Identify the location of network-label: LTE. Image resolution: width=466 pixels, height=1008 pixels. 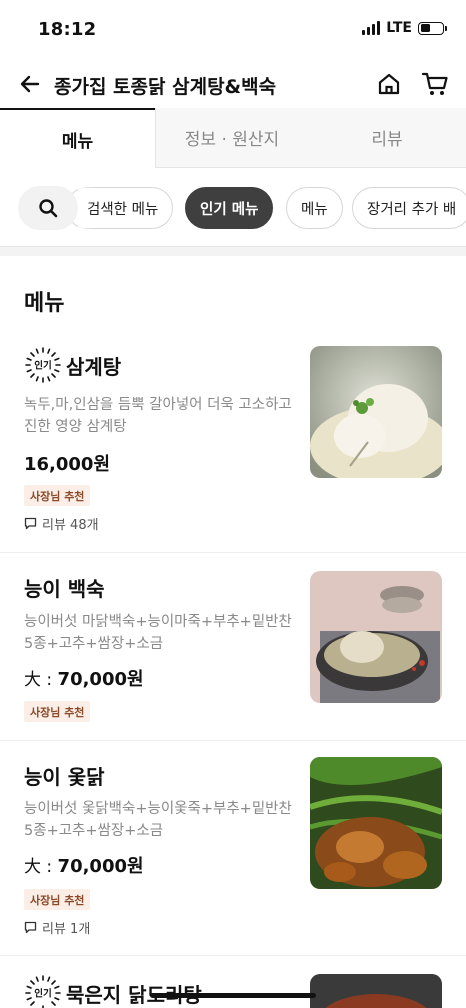
(399, 28).